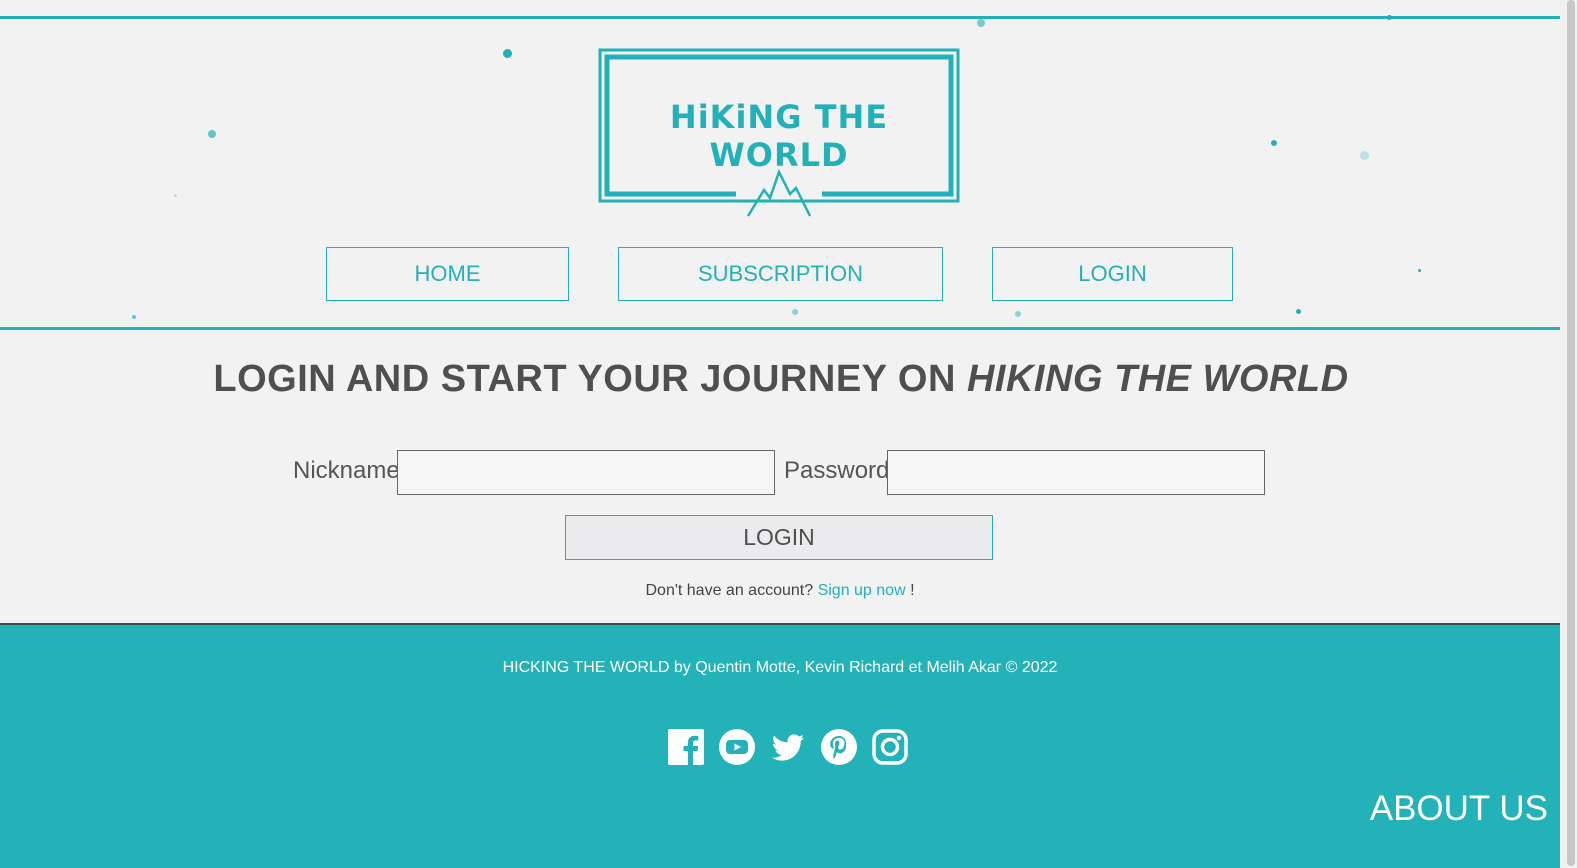  What do you see at coordinates (737, 747) in the screenshot?
I see `youtube-icon` at bounding box center [737, 747].